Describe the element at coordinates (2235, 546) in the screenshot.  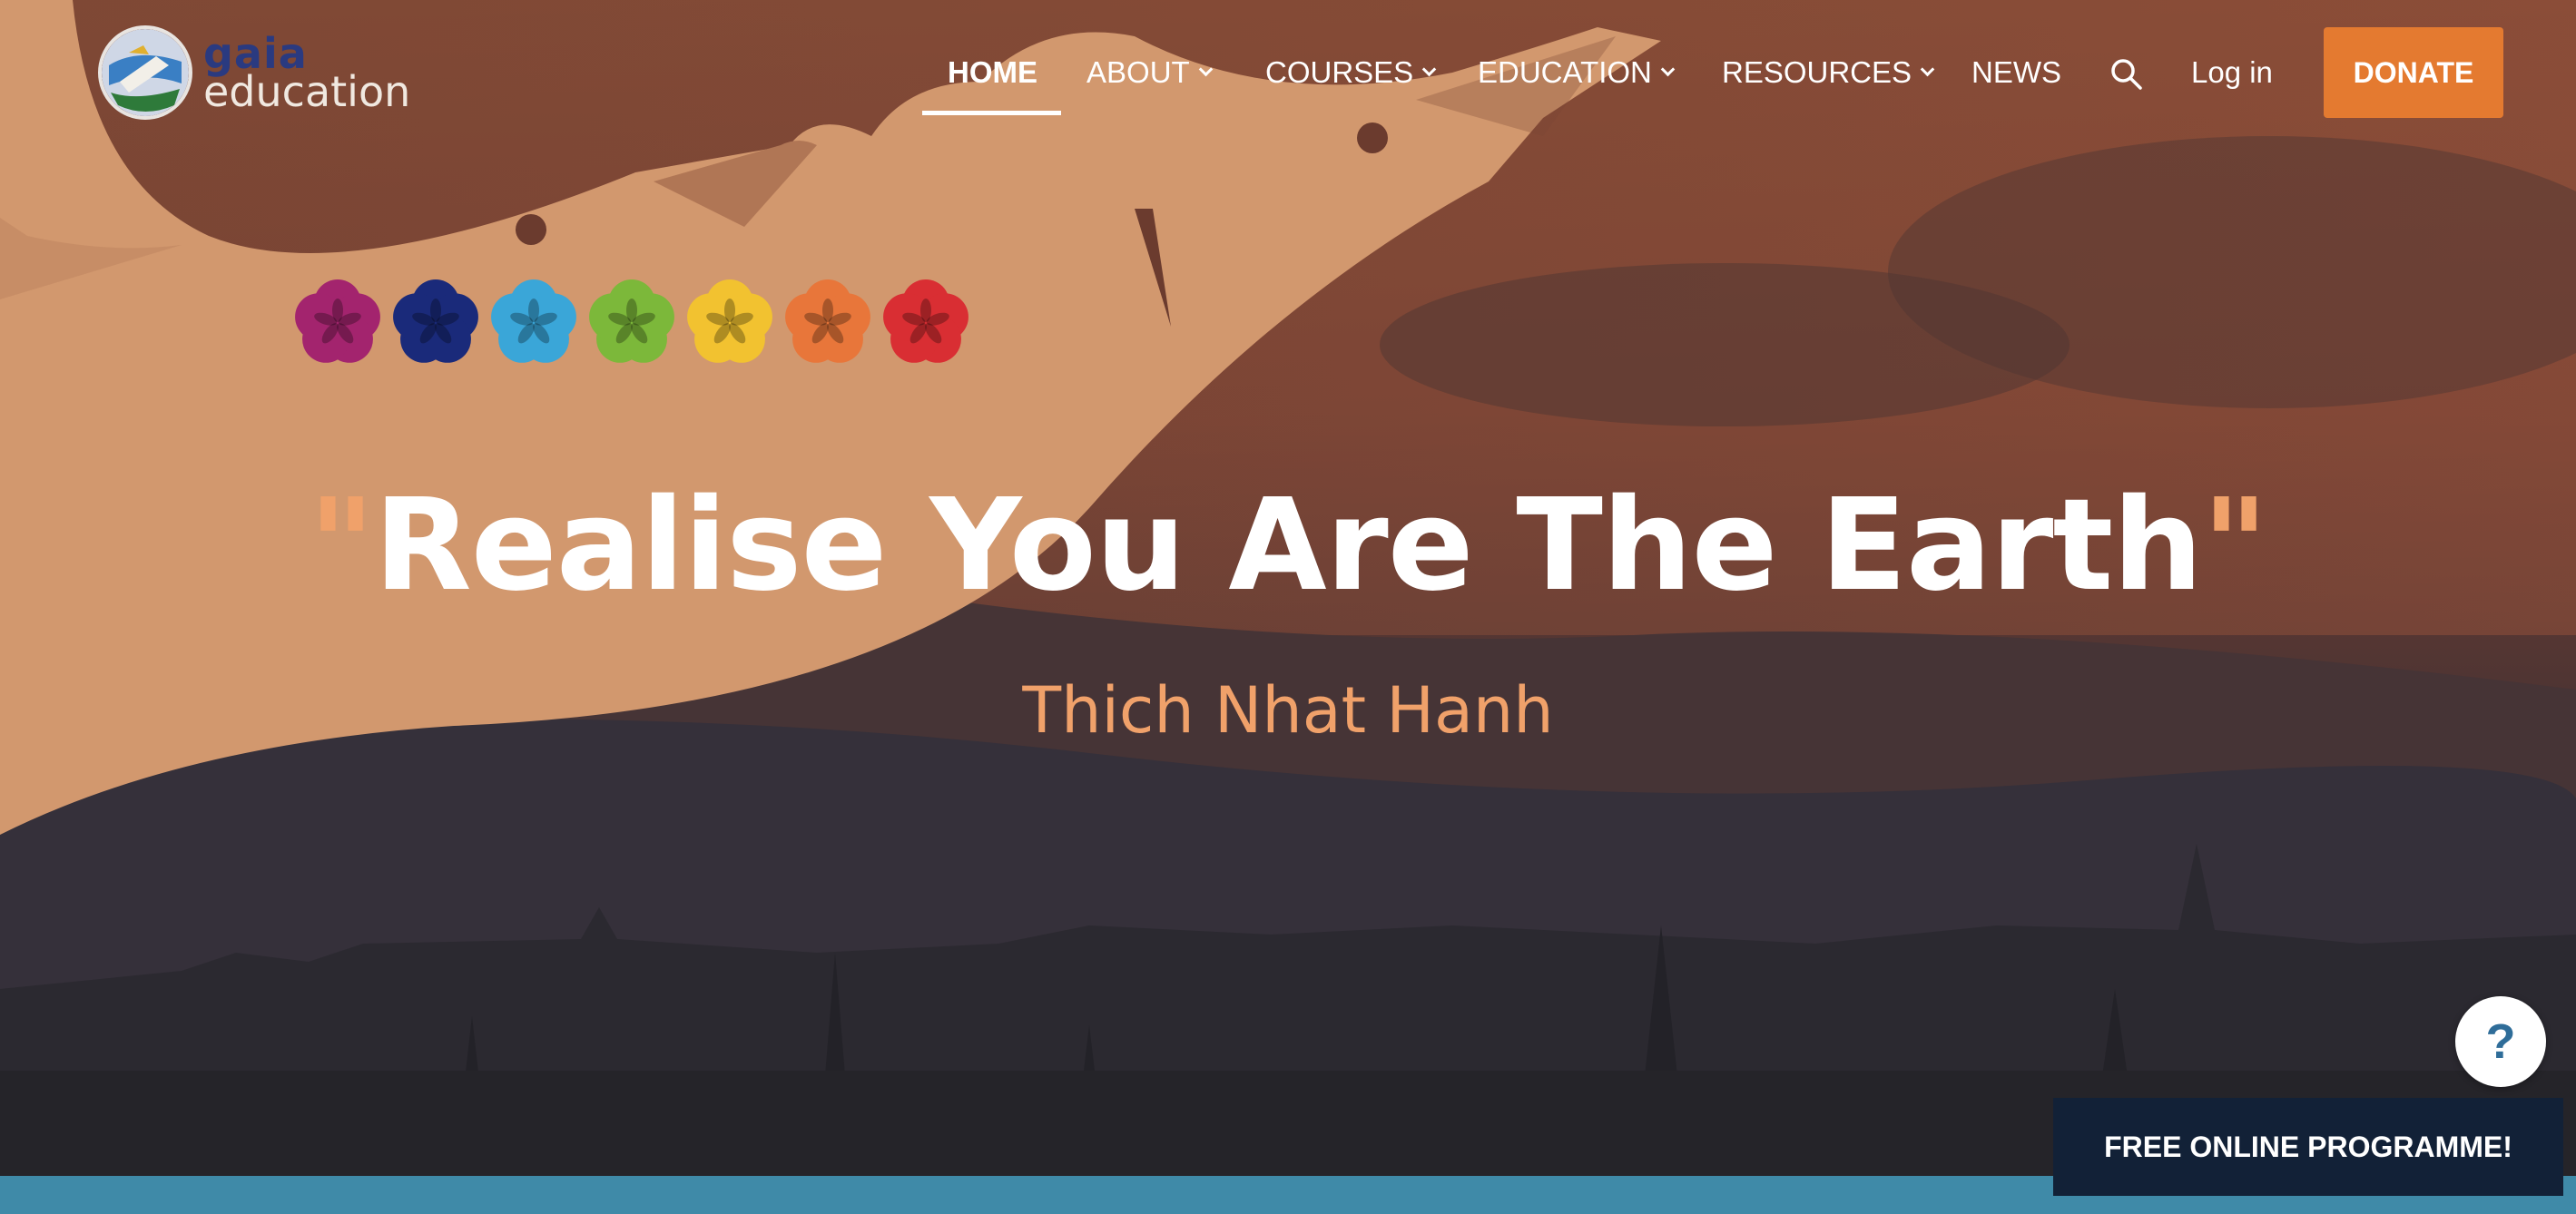
I see `quote-close-mark: "` at that location.